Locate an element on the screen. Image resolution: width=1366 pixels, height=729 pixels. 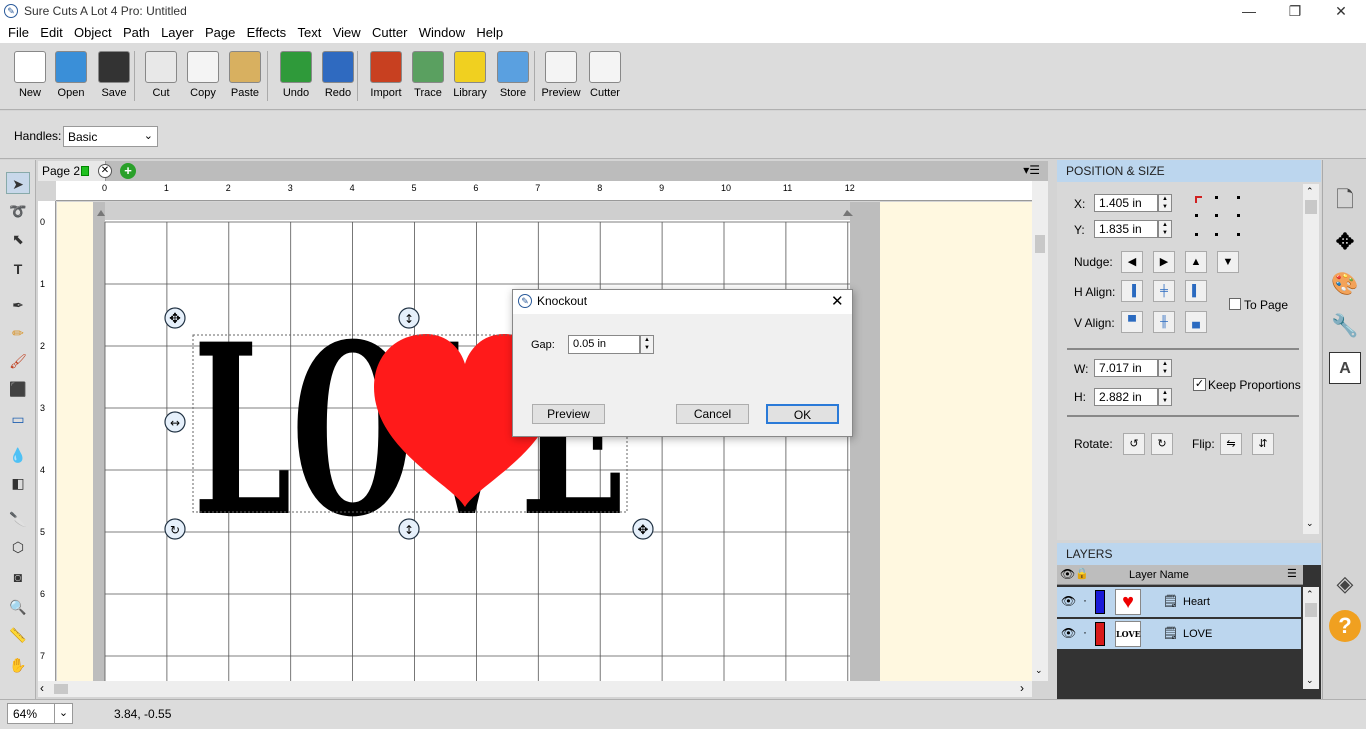
rectangle-tool-icon: ▭ is located at coordinates (18, 419).